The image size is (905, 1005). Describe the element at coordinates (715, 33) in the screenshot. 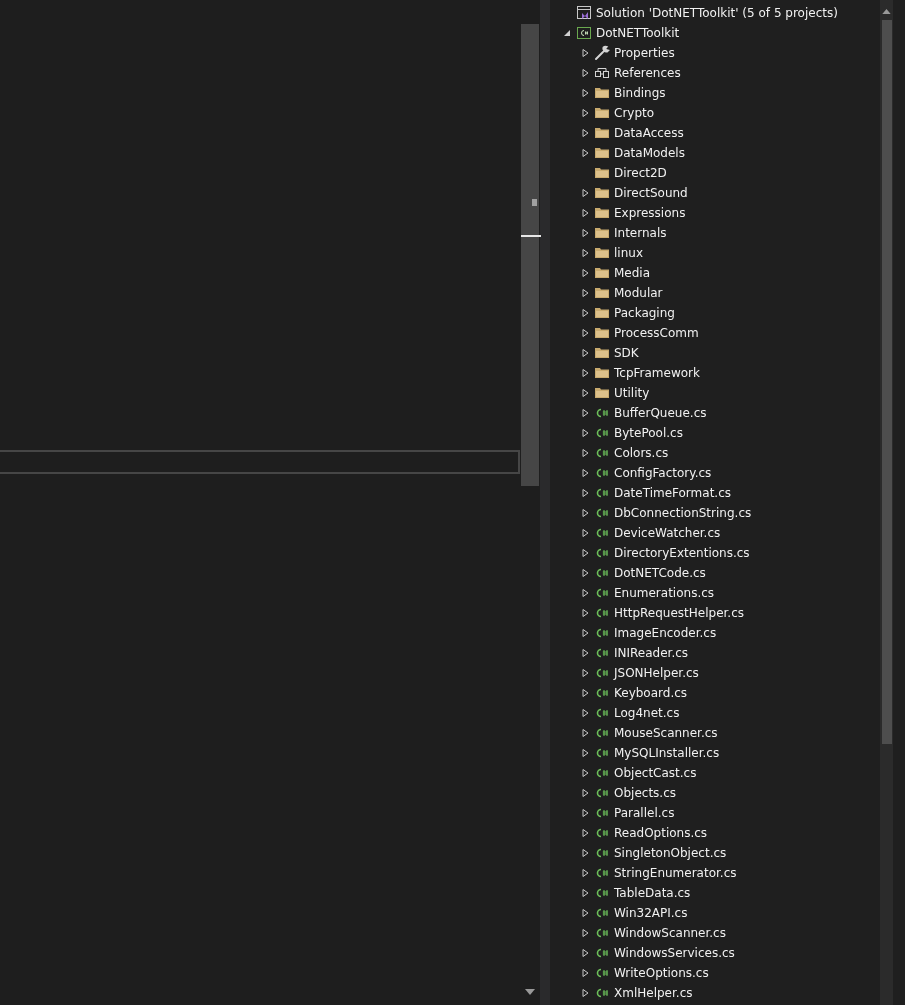

I see `tree-item: DotNETToolkit` at that location.